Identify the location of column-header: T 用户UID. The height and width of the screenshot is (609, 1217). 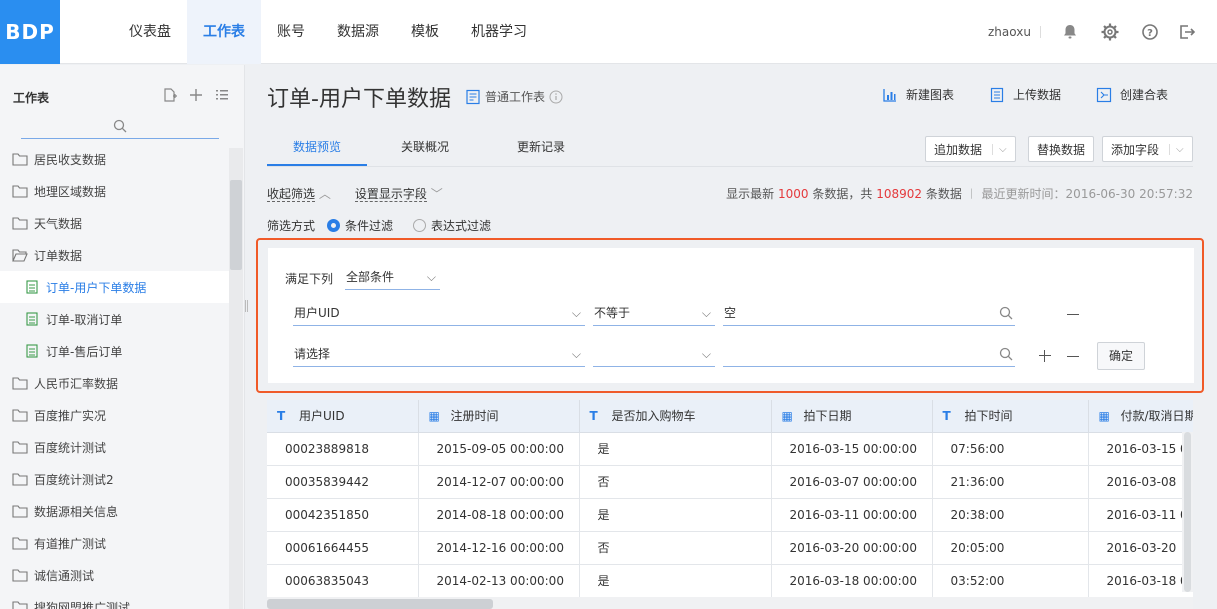
(343, 416).